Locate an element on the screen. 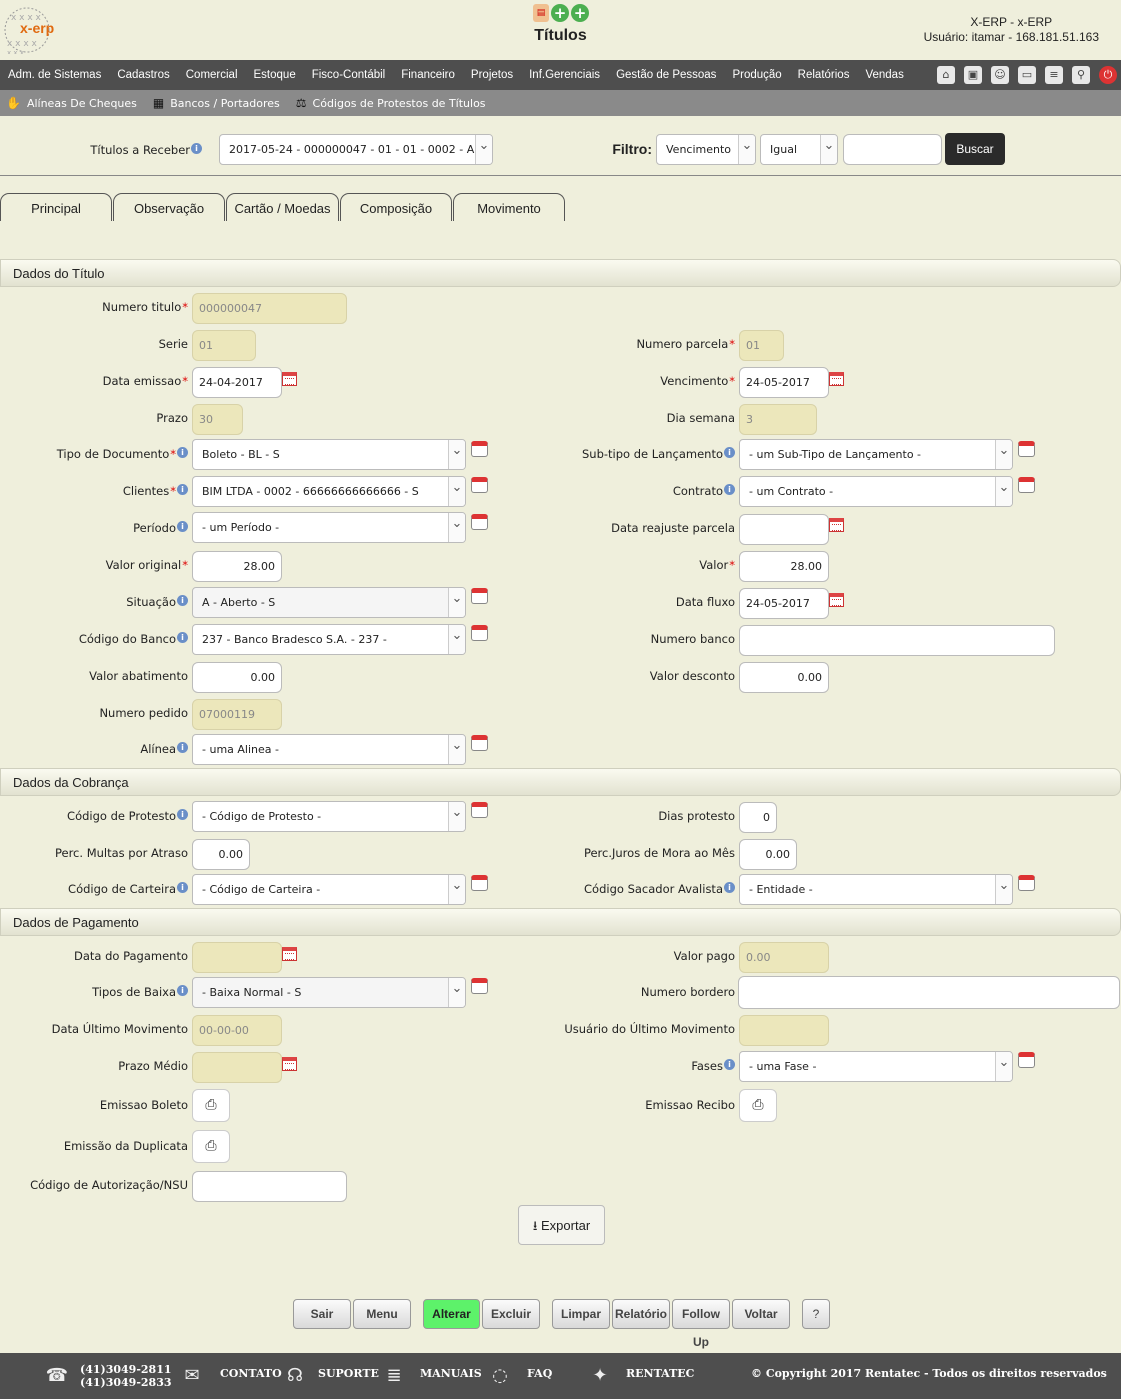 The image size is (1121, 1399). contato-link: CONTATO is located at coordinates (251, 1373).